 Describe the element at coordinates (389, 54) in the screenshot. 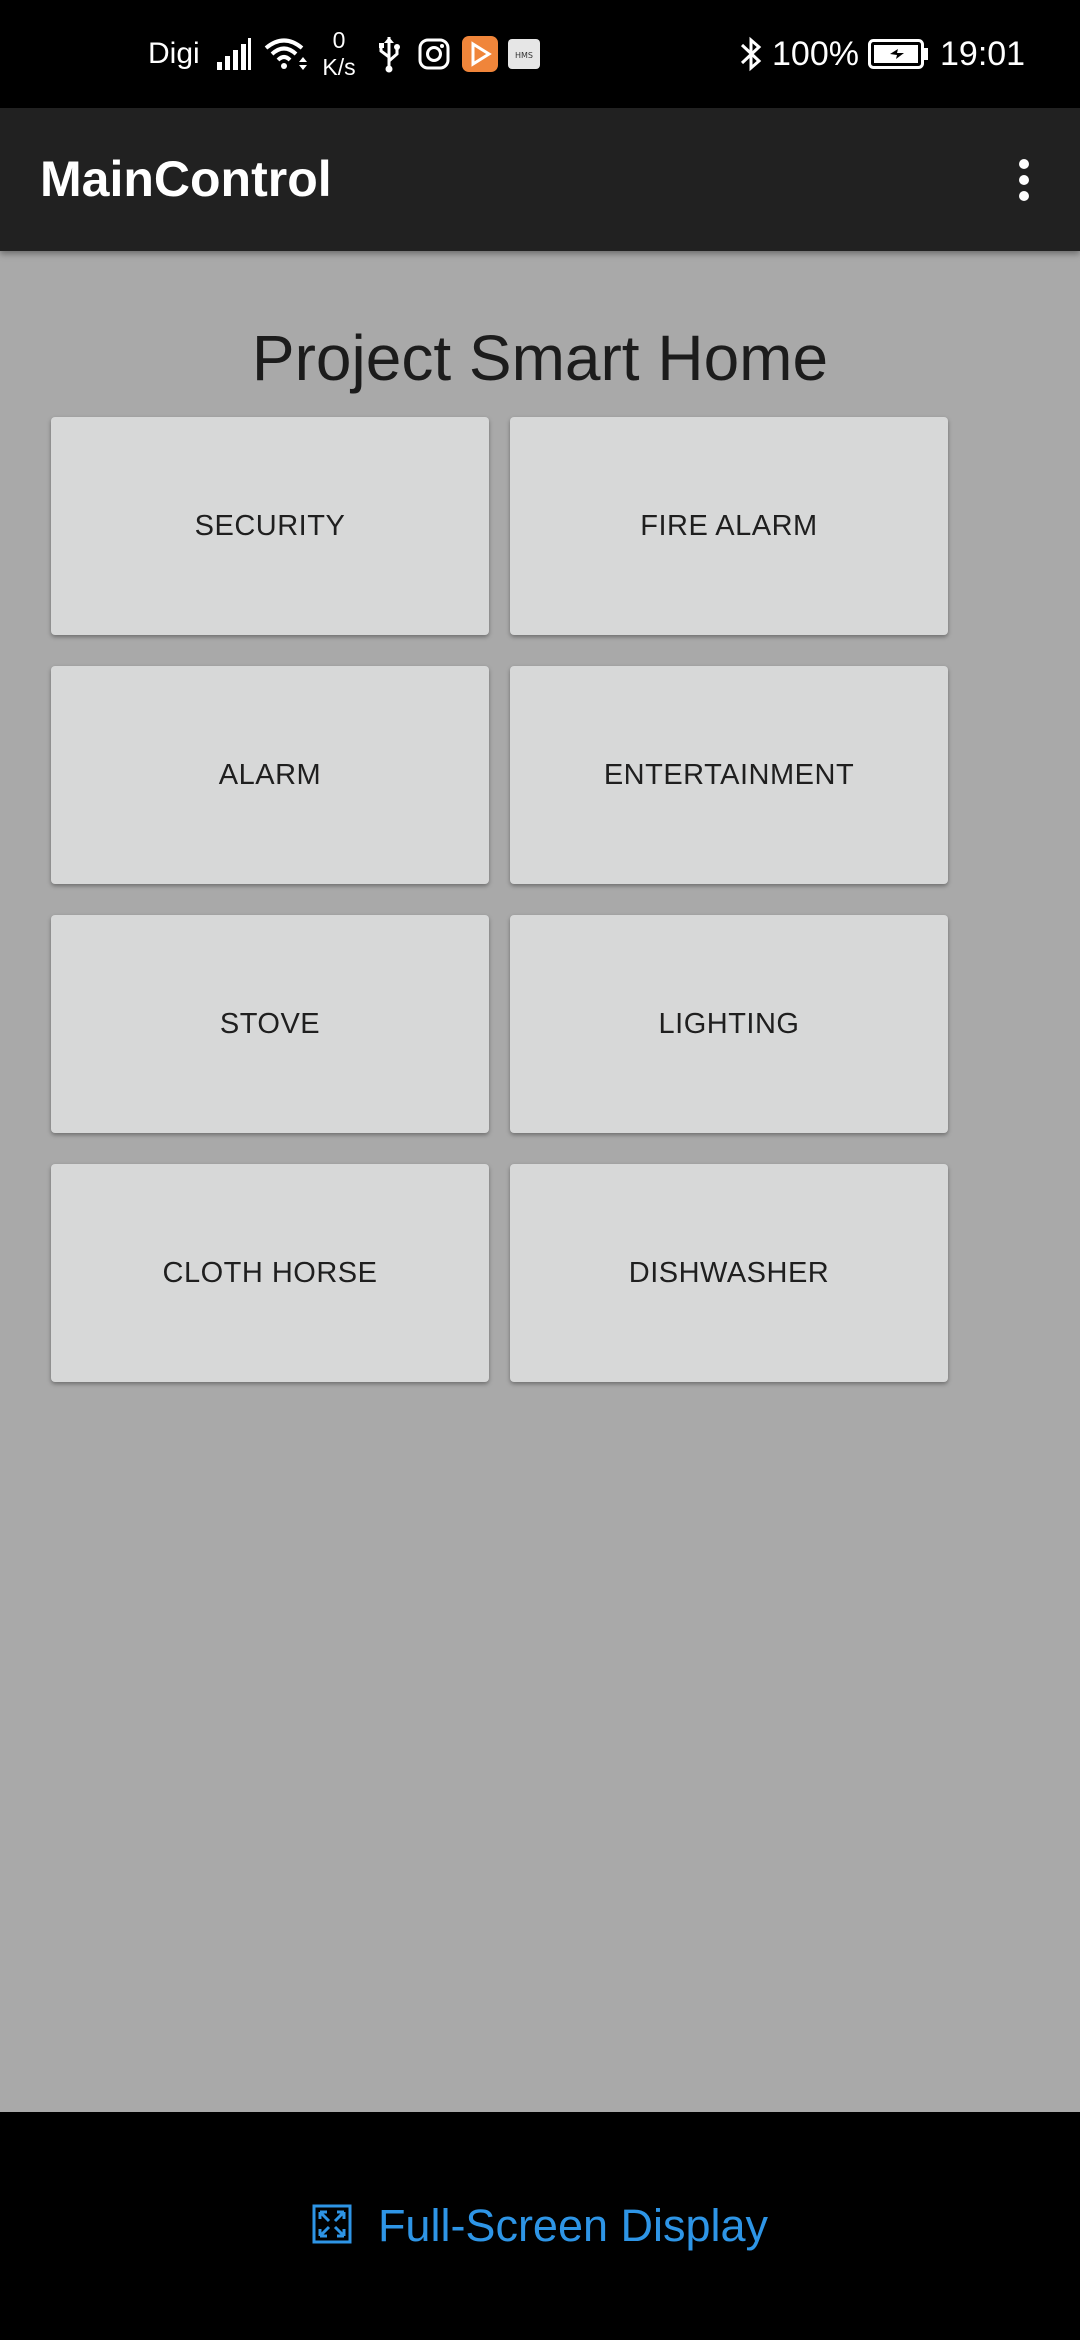

I see `usb-icon` at that location.